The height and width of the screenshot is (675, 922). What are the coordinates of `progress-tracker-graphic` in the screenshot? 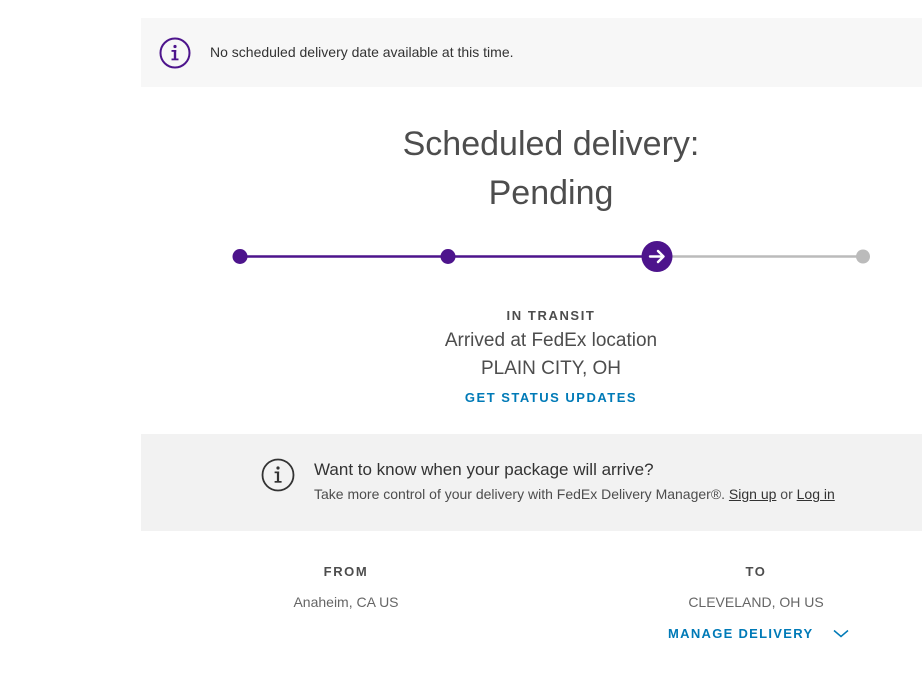 It's located at (551, 256).